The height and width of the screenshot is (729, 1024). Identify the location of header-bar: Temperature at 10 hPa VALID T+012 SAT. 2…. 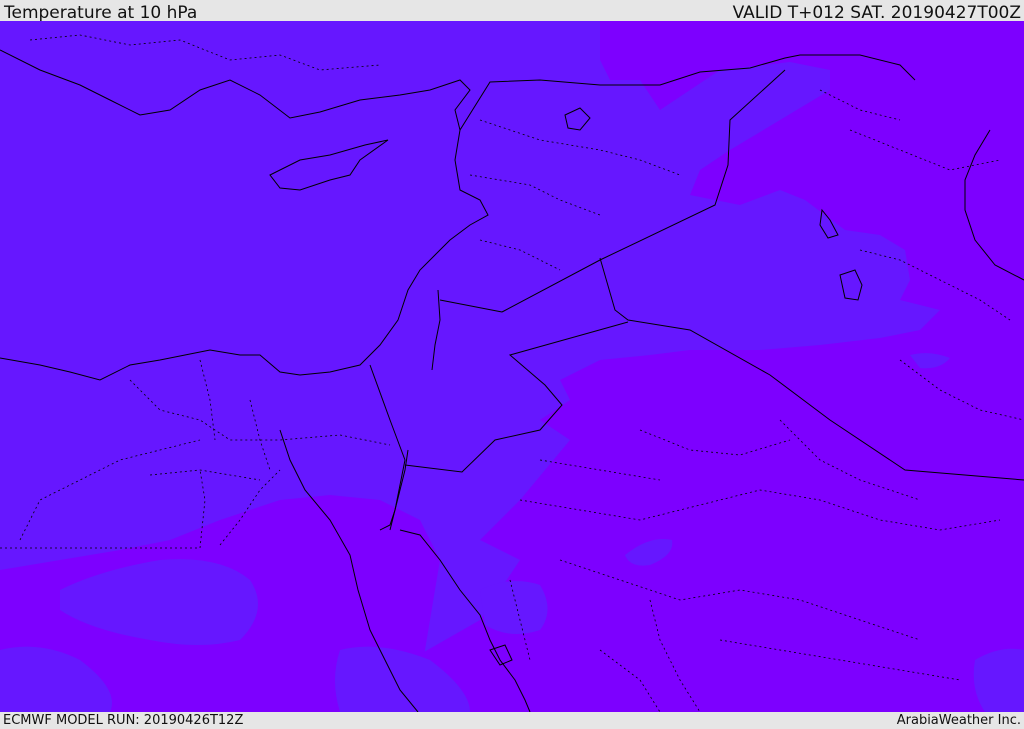
(512, 11).